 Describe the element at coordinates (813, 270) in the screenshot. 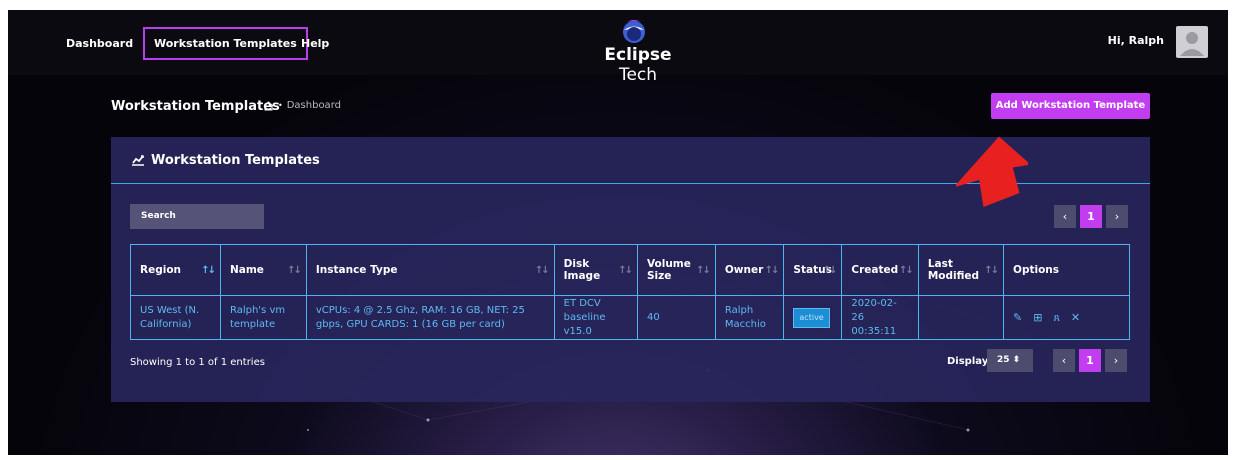

I see `column-header-status: Status ↑↓` at that location.